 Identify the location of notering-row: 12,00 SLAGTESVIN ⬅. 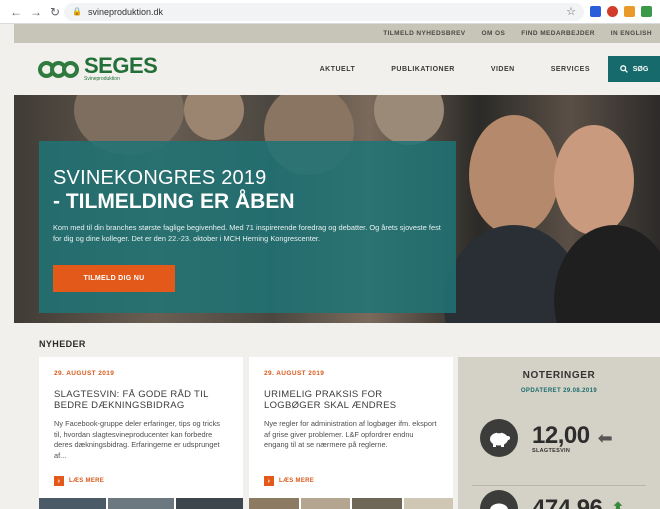
(546, 438).